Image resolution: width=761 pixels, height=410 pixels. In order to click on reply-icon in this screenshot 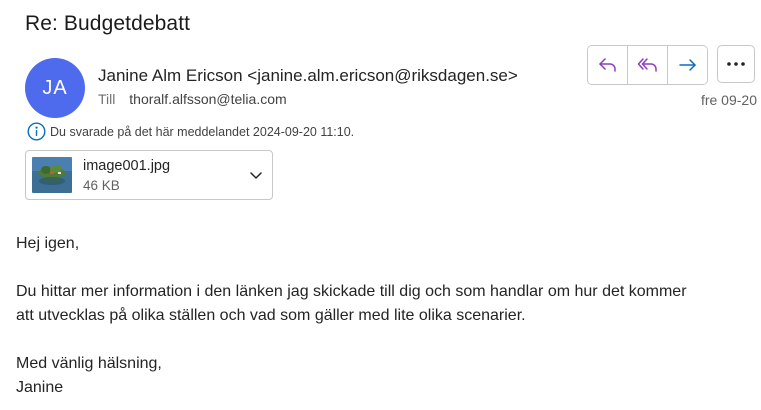, I will do `click(607, 65)`.